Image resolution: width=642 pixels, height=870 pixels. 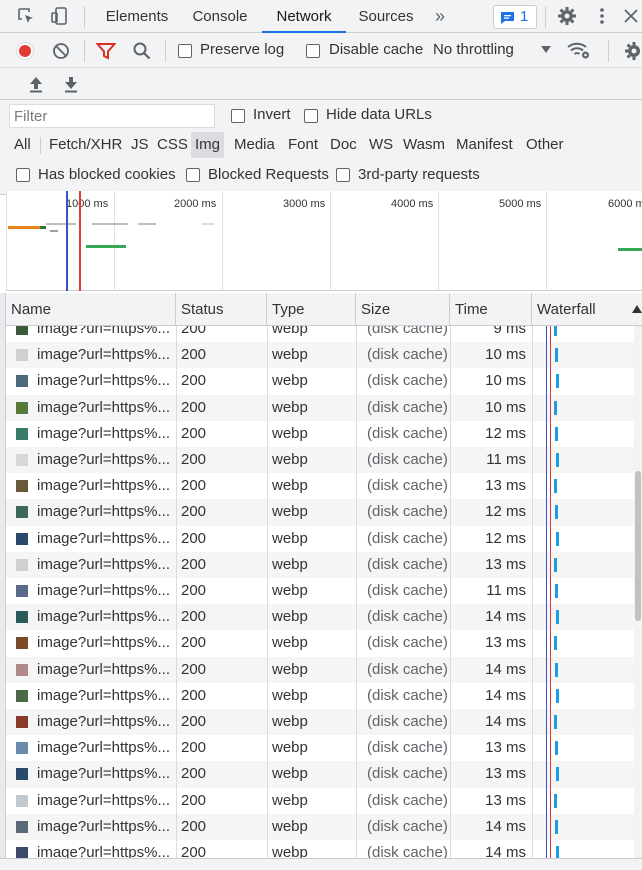 What do you see at coordinates (311, 309) in the screenshot?
I see `column-header-type: Type` at bounding box center [311, 309].